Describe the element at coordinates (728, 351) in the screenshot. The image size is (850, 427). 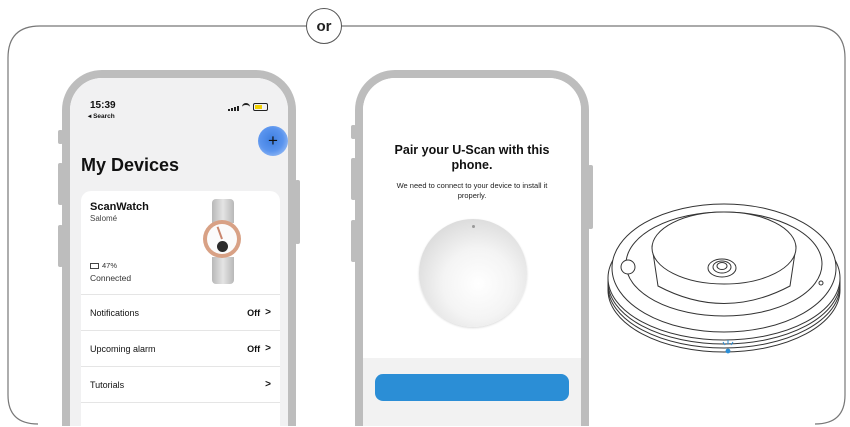
I see `blue-led-icon` at that location.